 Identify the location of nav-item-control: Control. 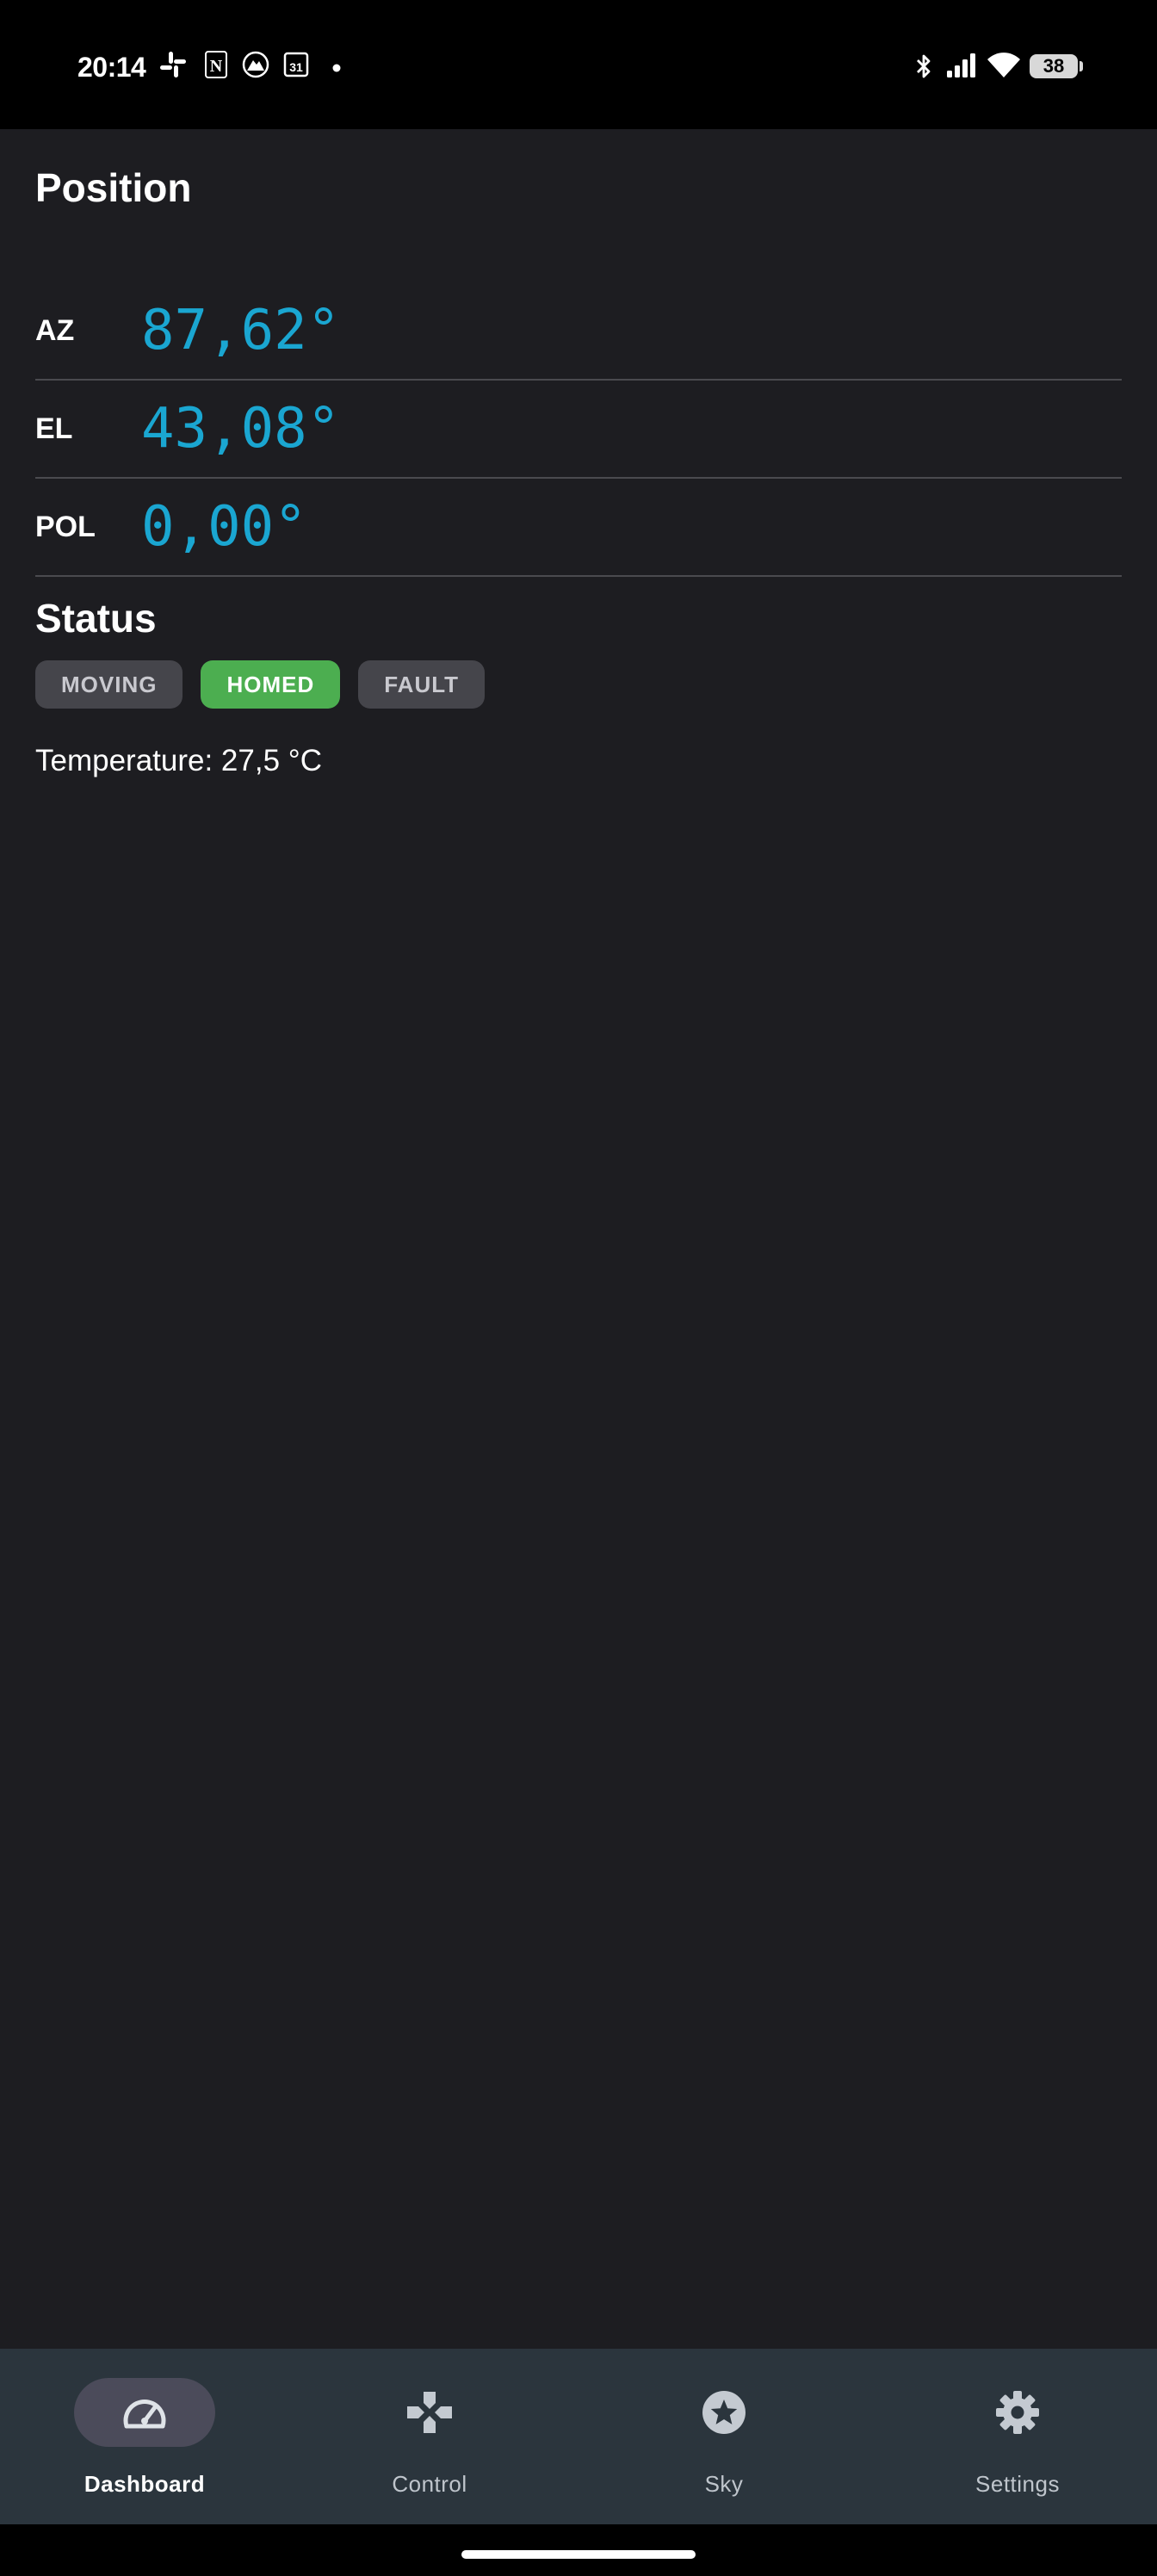
(430, 2436).